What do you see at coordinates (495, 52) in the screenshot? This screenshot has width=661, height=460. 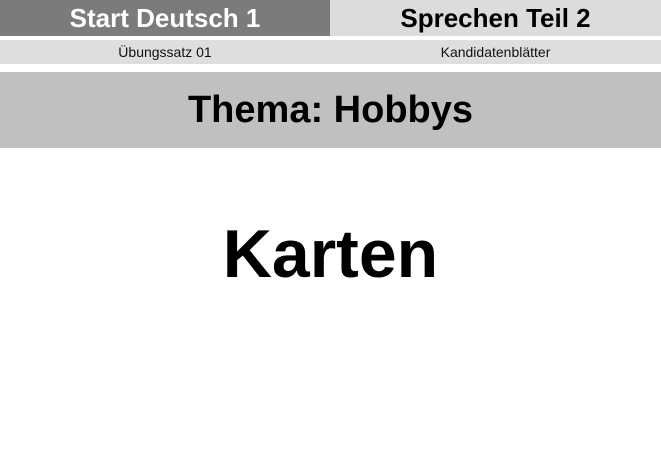 I see `candidate-sheets-label: Kandidatenblätter` at bounding box center [495, 52].